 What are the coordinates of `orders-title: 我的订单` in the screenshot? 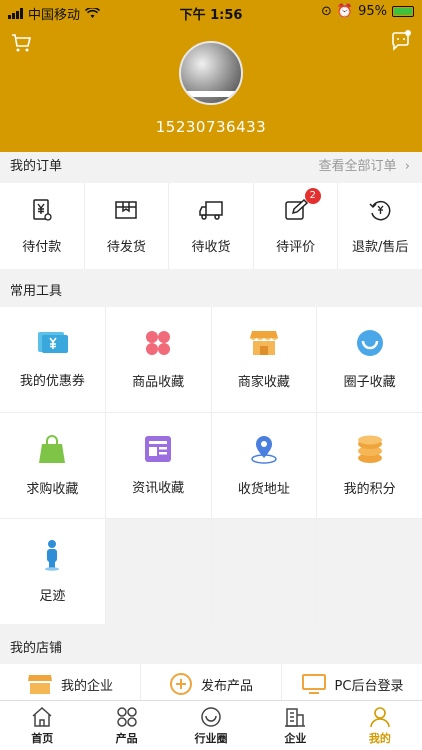 It's located at (36, 166).